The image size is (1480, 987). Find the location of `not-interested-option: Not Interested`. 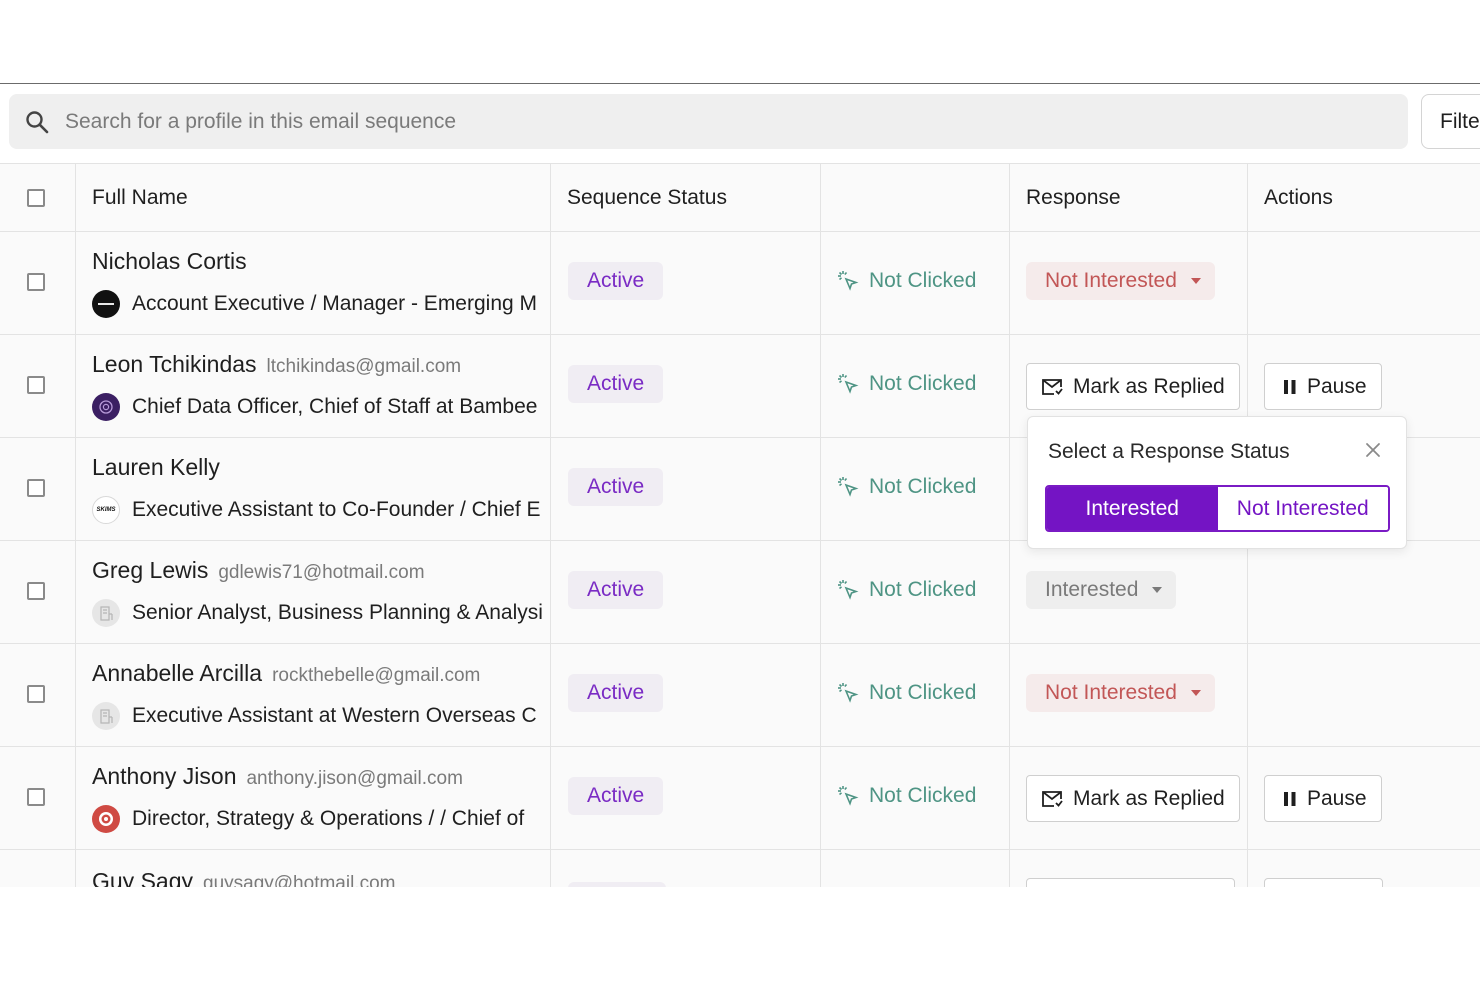

not-interested-option: Not Interested is located at coordinates (1302, 508).